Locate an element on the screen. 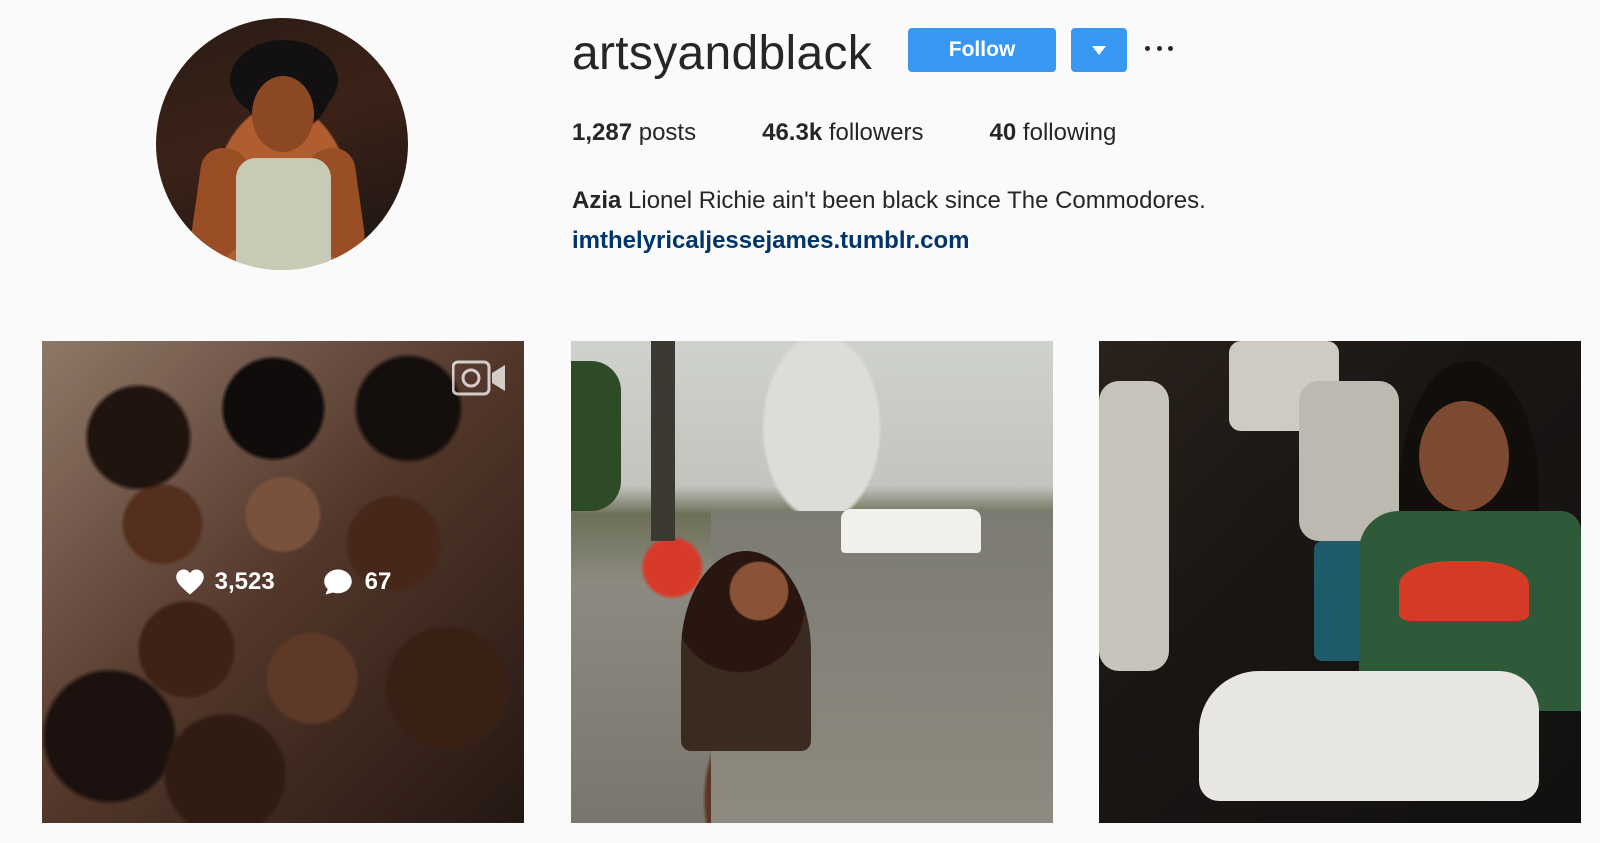 Image resolution: width=1600 pixels, height=843 pixels. follow-button: Follow is located at coordinates (982, 50).